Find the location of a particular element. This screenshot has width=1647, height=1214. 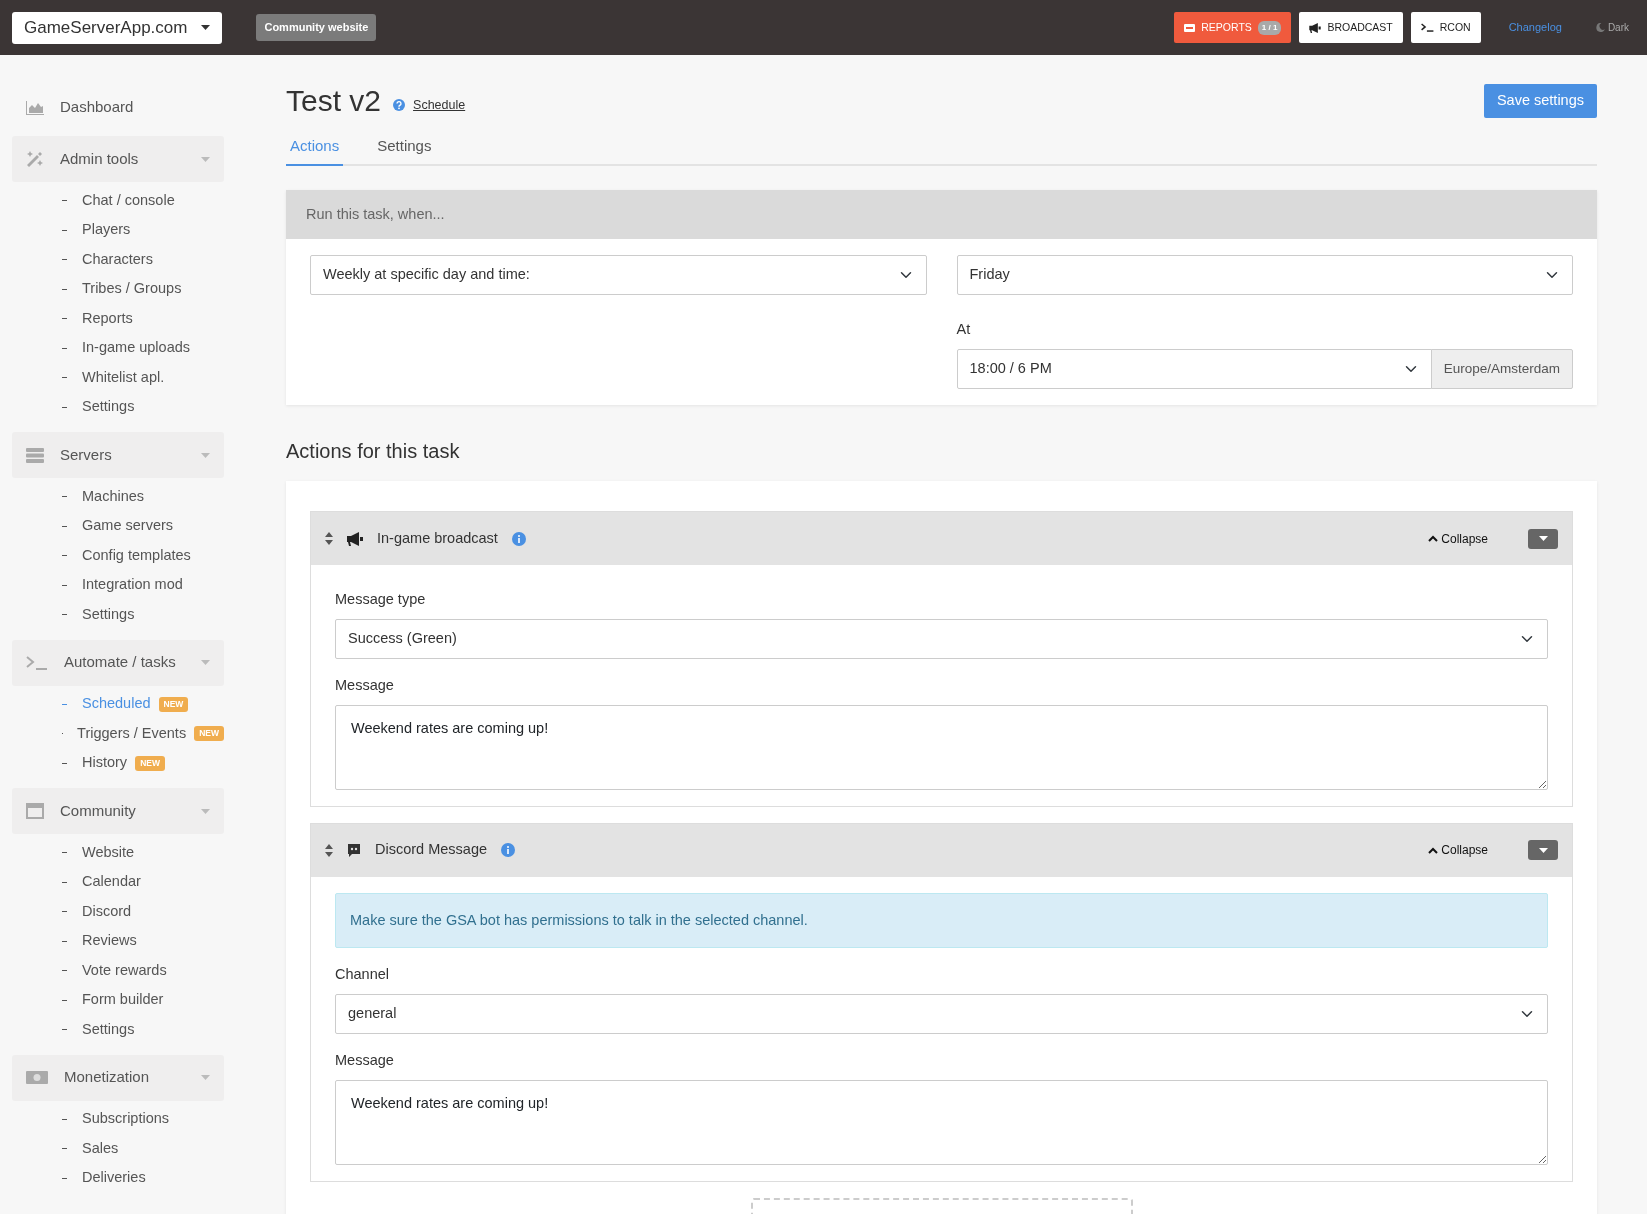

dark-mode-toggle: Dark is located at coordinates (1612, 27).